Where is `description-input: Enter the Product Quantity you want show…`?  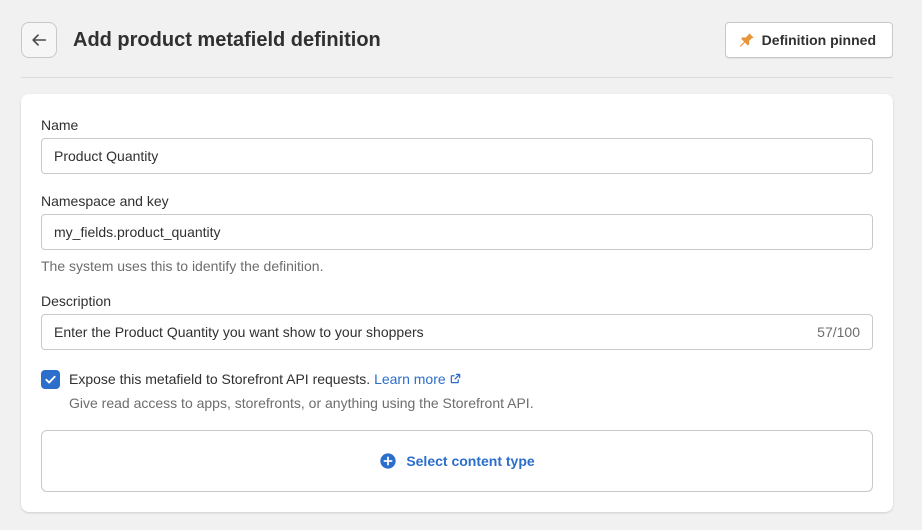 description-input: Enter the Product Quantity you want show… is located at coordinates (457, 332).